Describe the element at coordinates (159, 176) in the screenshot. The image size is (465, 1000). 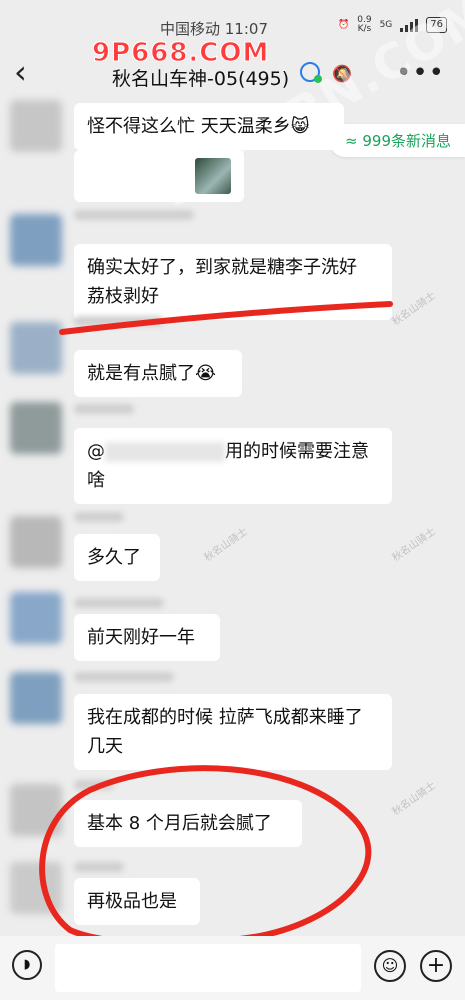
I see `image-message` at that location.